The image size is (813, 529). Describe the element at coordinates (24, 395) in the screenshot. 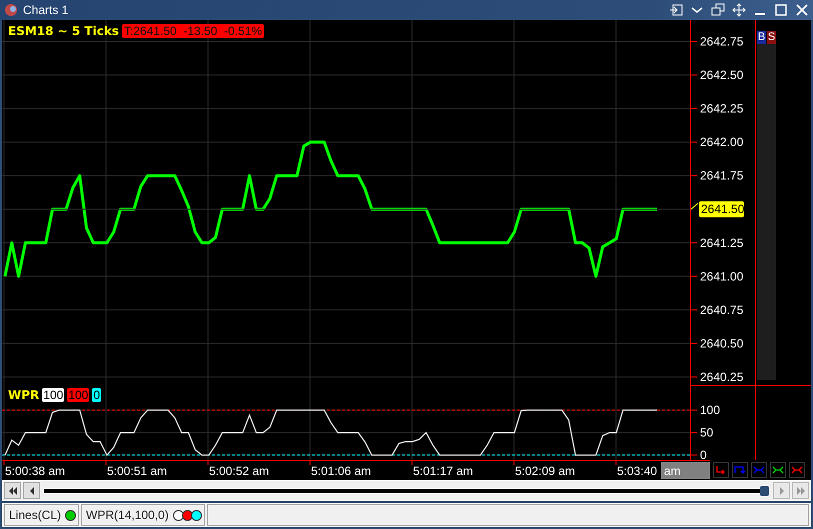

I see `indicator-label: WPR` at that location.